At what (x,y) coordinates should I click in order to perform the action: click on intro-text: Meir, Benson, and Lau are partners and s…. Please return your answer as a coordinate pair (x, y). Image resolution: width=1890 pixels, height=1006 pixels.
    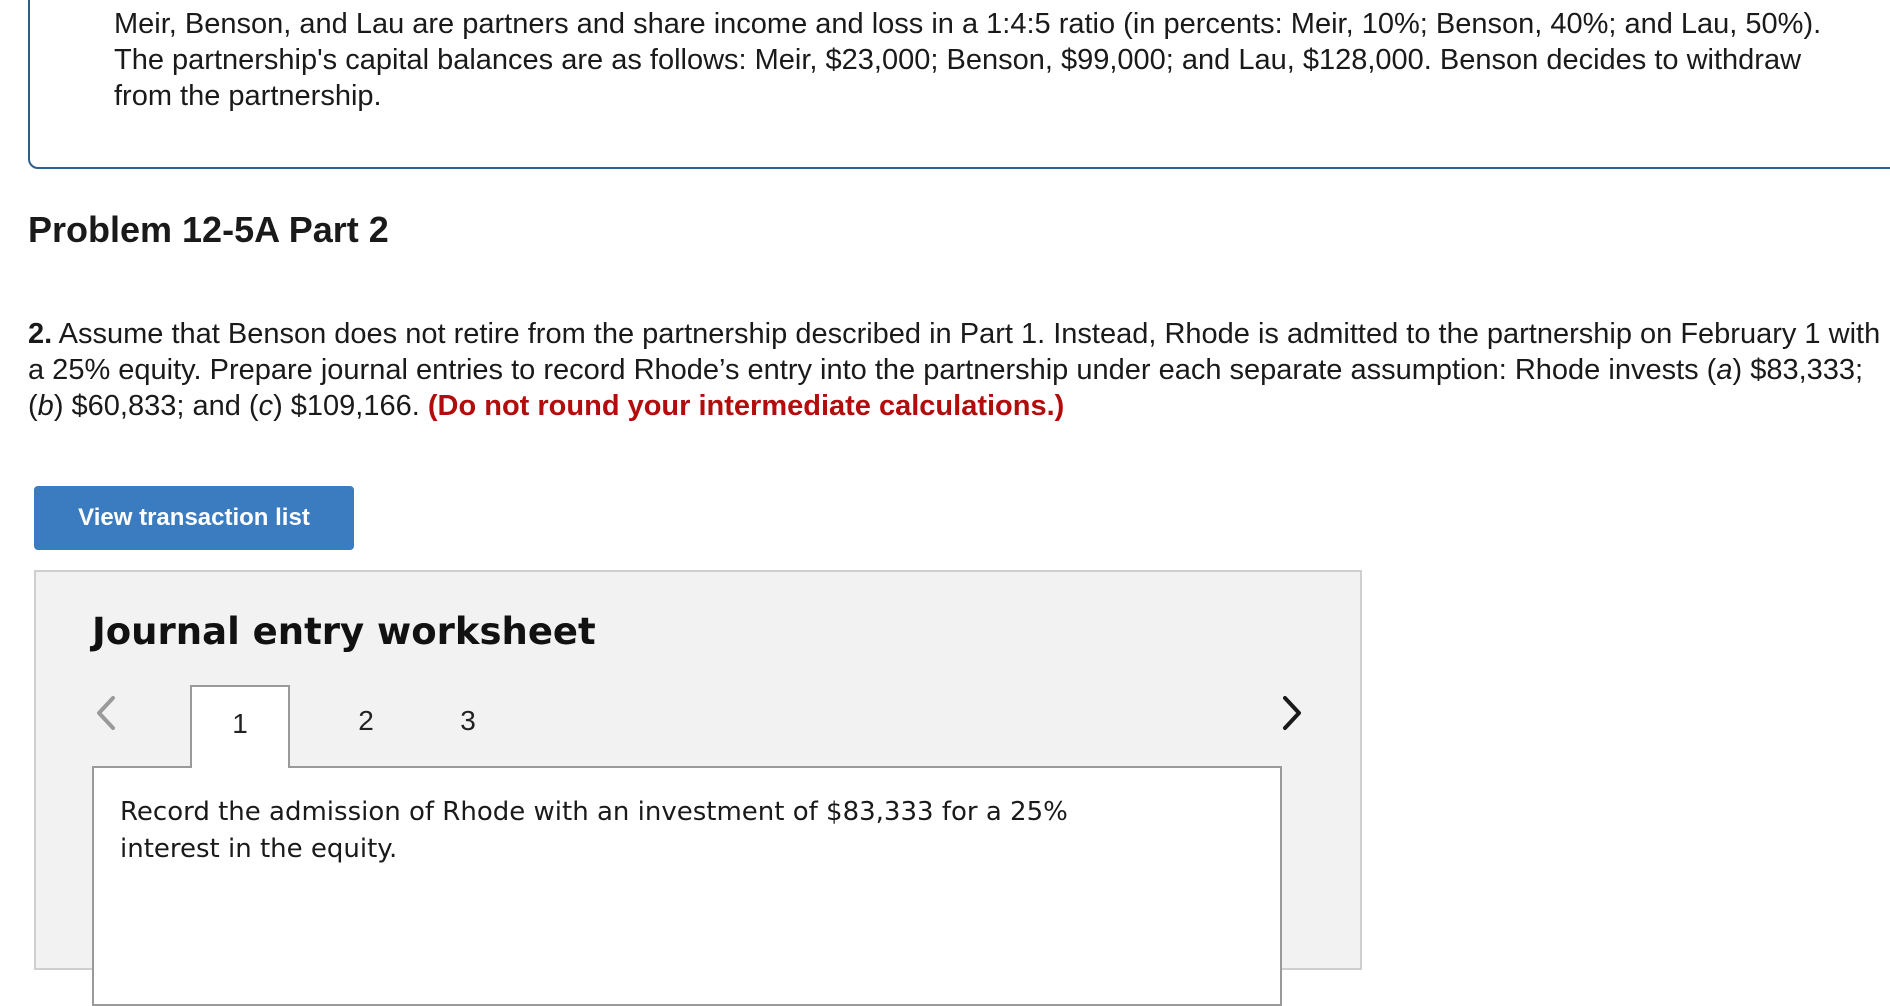
    Looking at the image, I should click on (968, 60).